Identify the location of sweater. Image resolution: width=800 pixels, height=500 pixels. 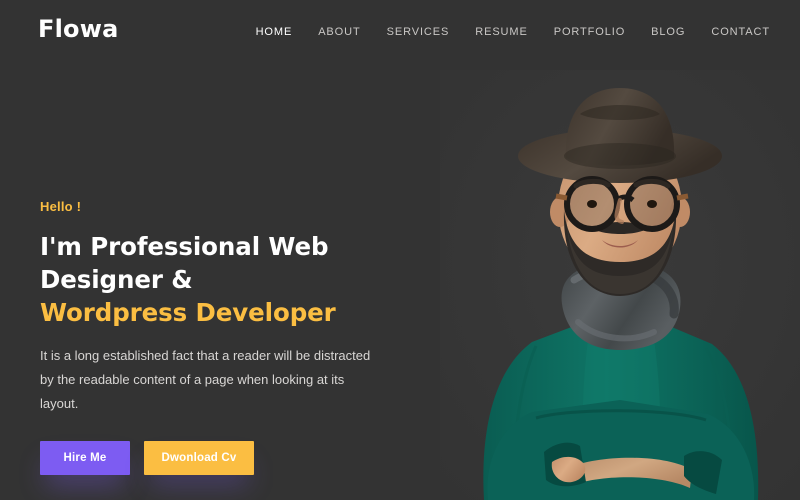
(621, 410).